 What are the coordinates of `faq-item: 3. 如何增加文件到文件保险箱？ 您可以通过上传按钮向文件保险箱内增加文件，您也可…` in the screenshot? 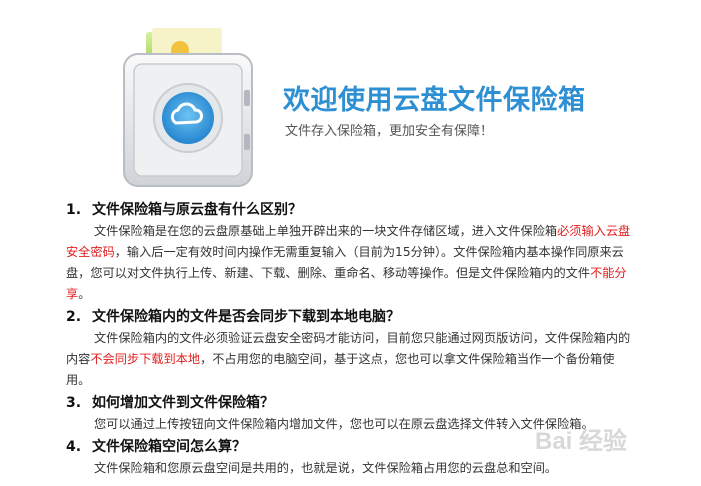 It's located at (348, 413).